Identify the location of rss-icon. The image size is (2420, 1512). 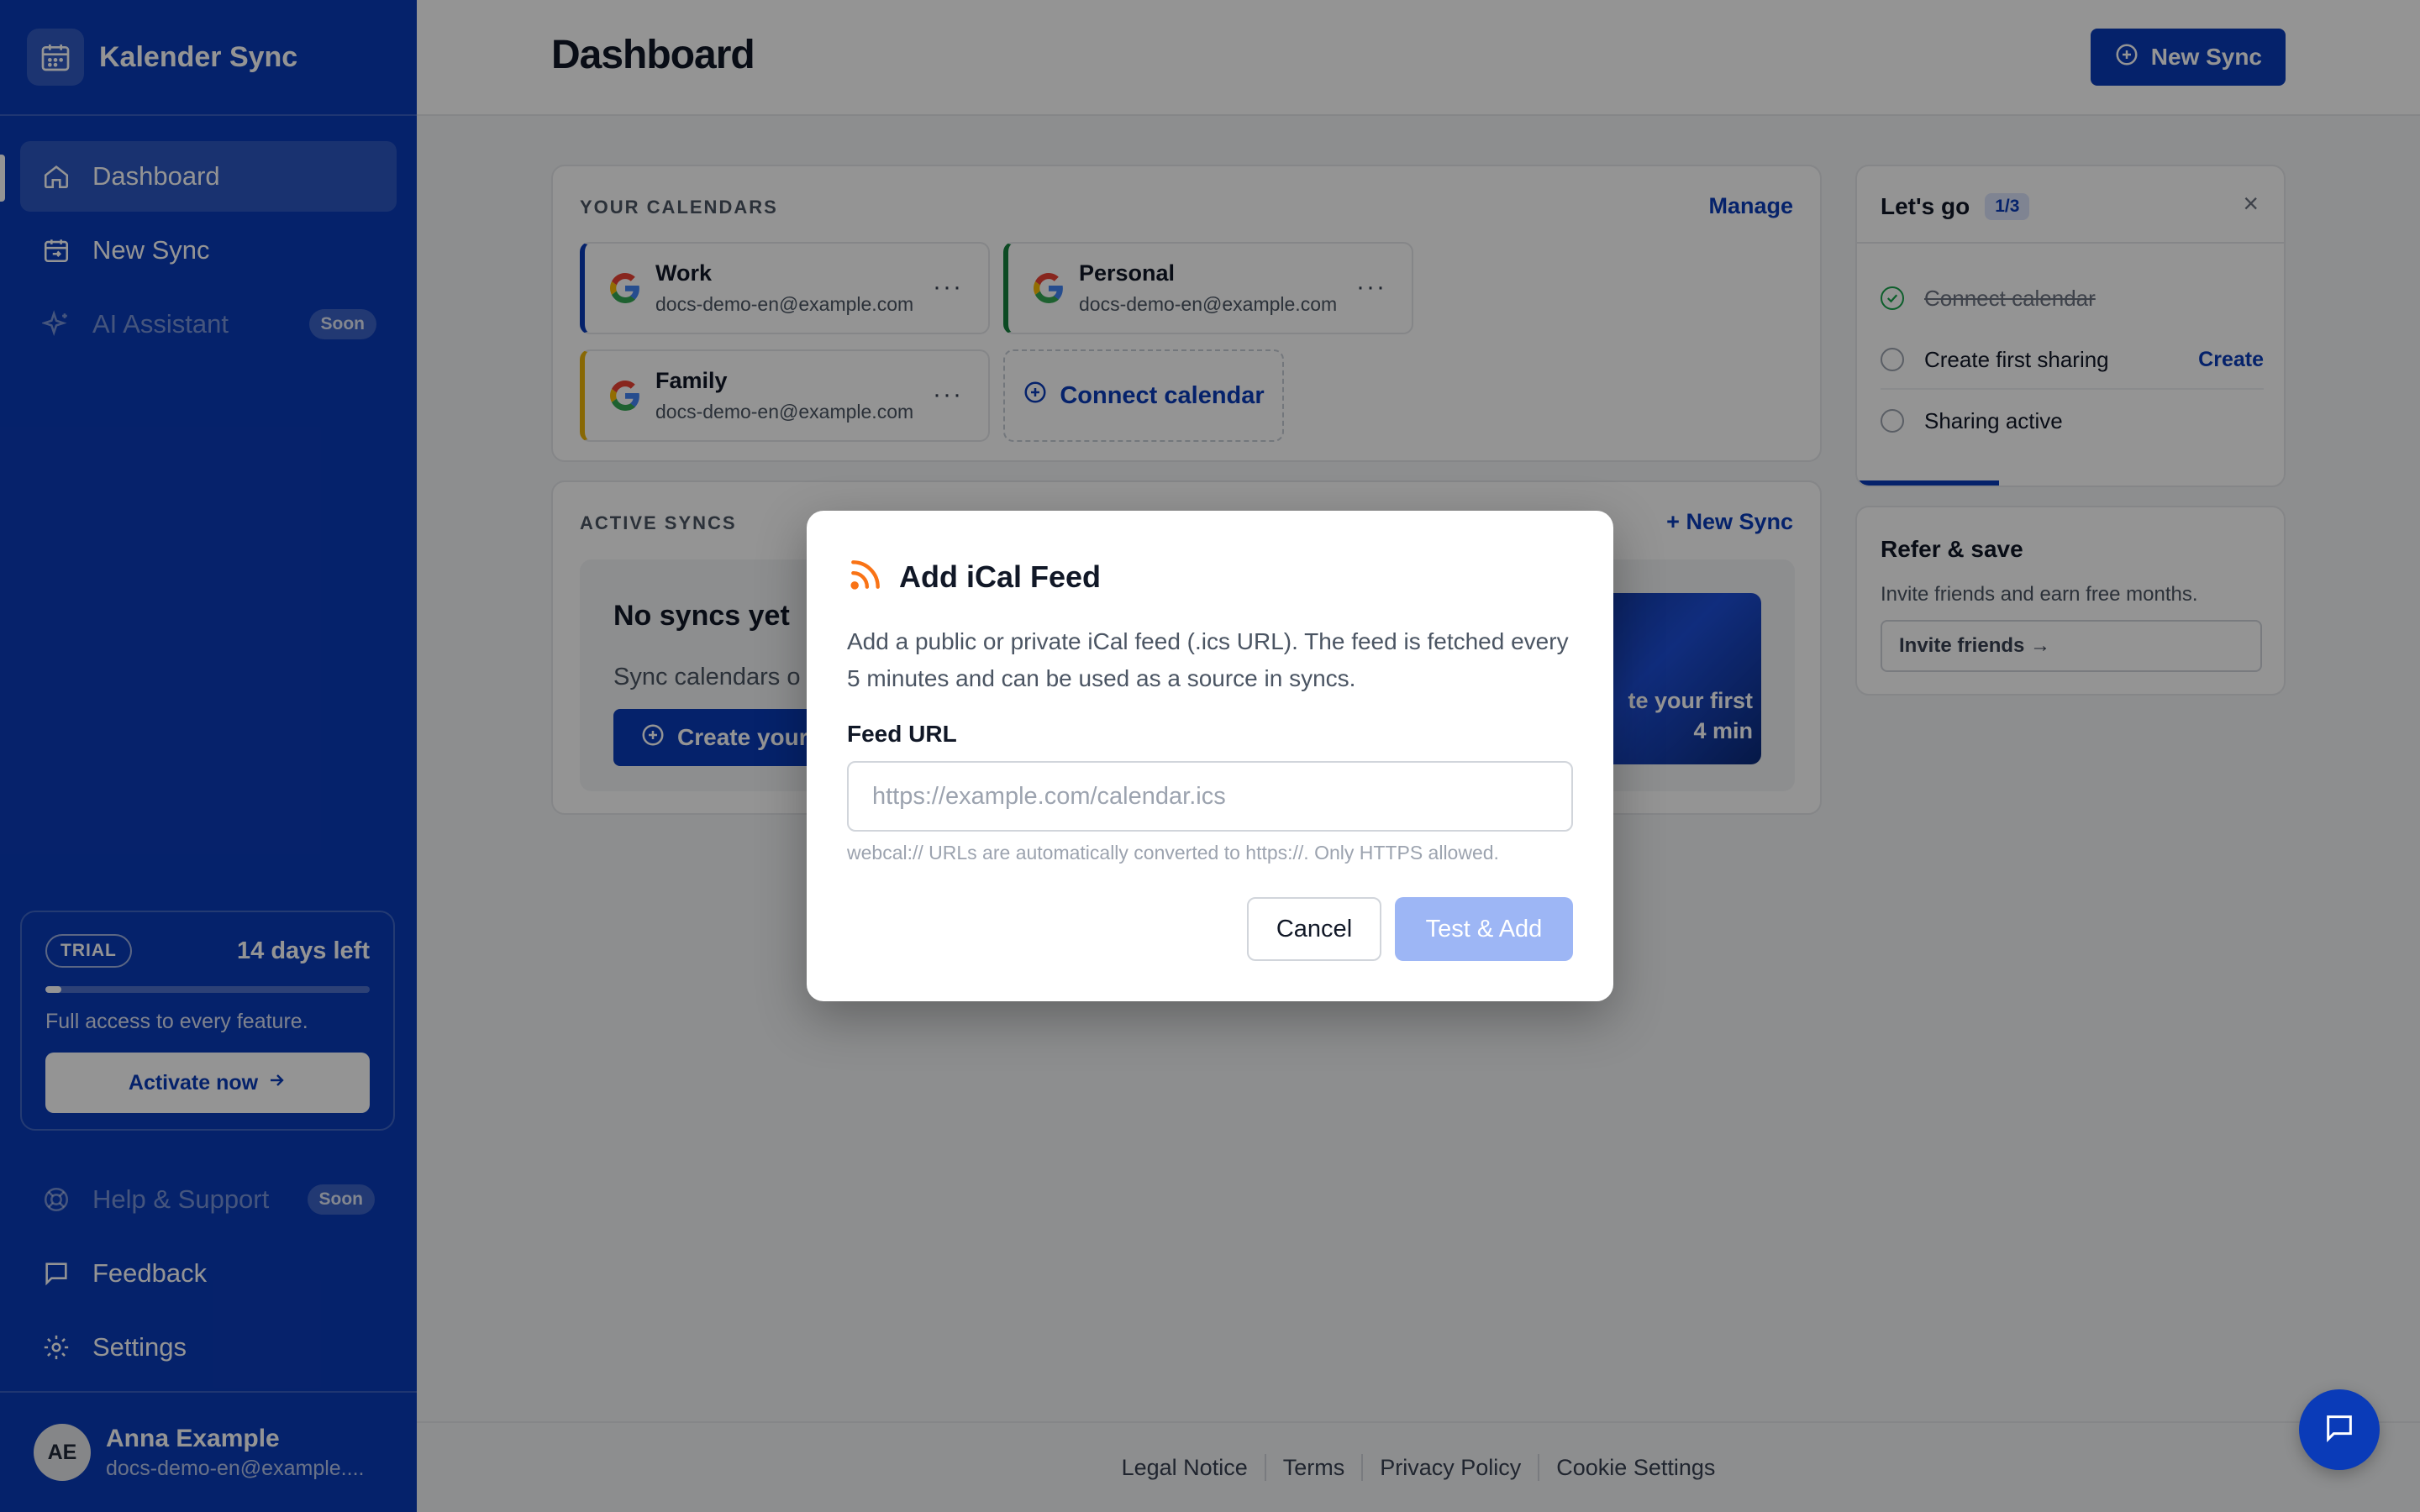
(866, 576).